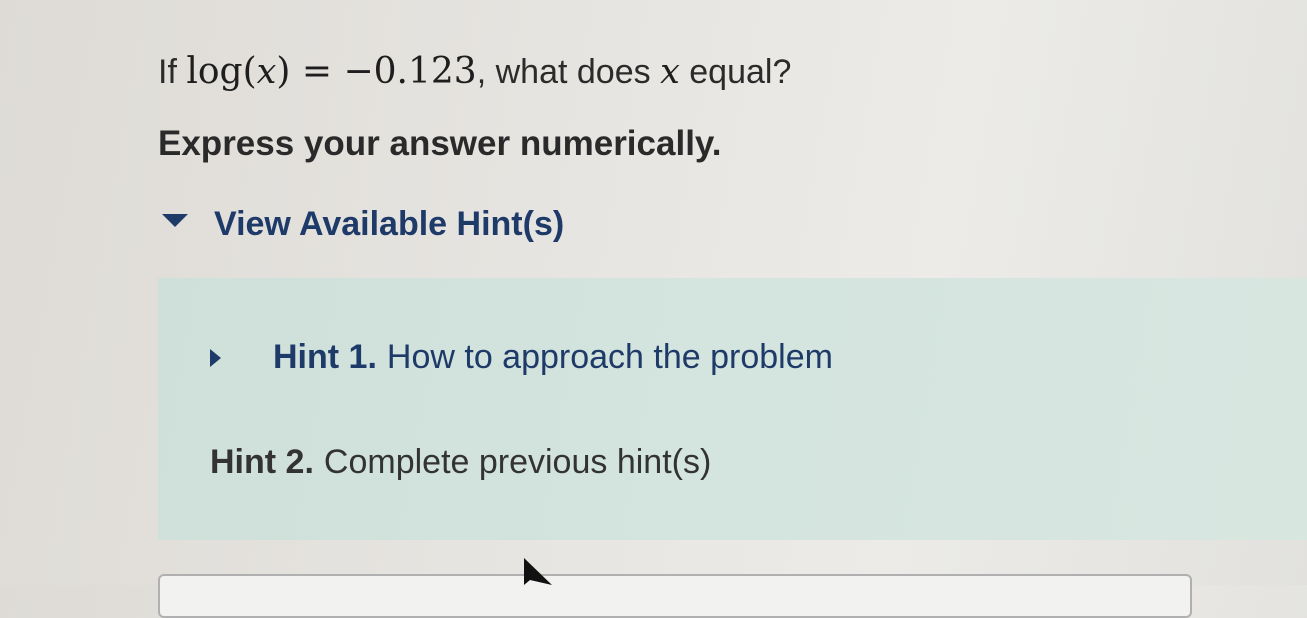 The image size is (1307, 618). What do you see at coordinates (215, 357) in the screenshot?
I see `caret-right-icon` at bounding box center [215, 357].